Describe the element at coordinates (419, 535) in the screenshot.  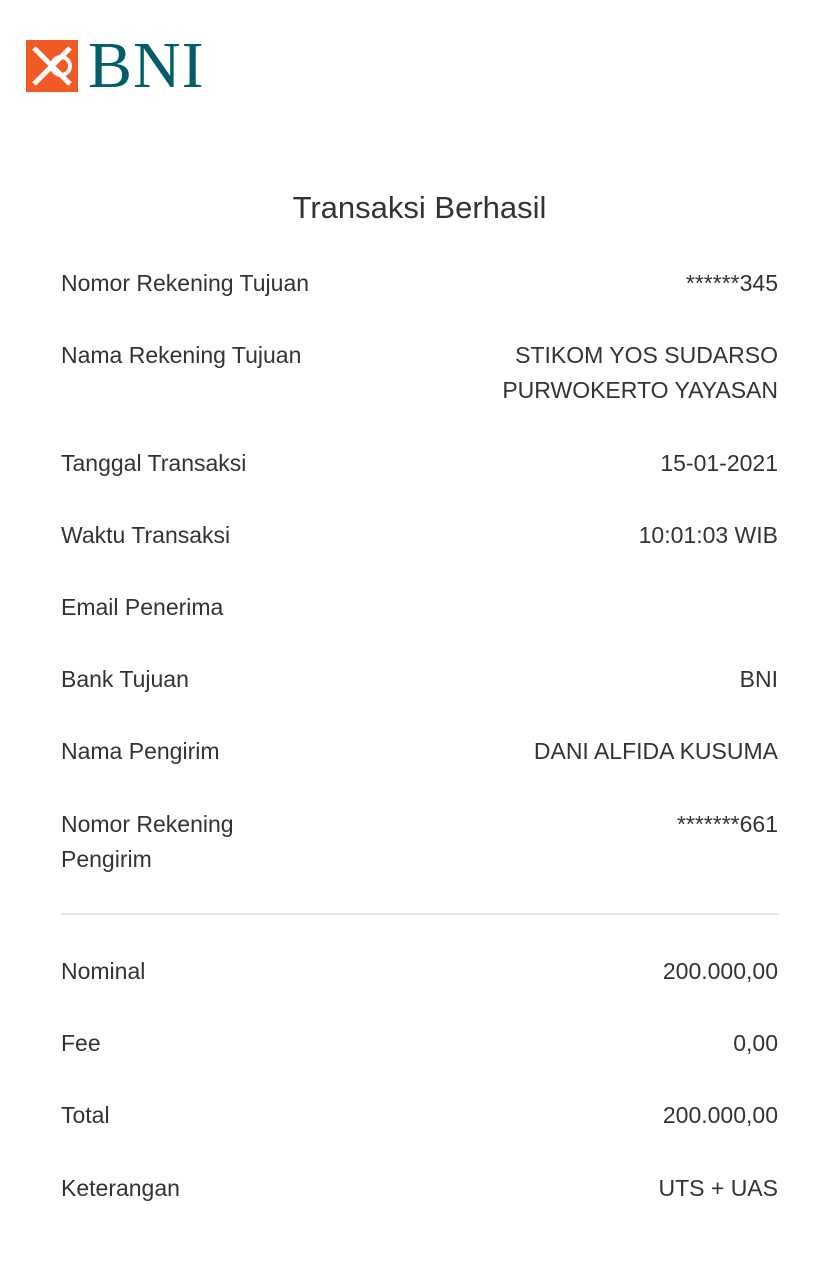
I see `detail-row-waktu-transaksi: Waktu Transaksi 10:01:03 WIB` at that location.